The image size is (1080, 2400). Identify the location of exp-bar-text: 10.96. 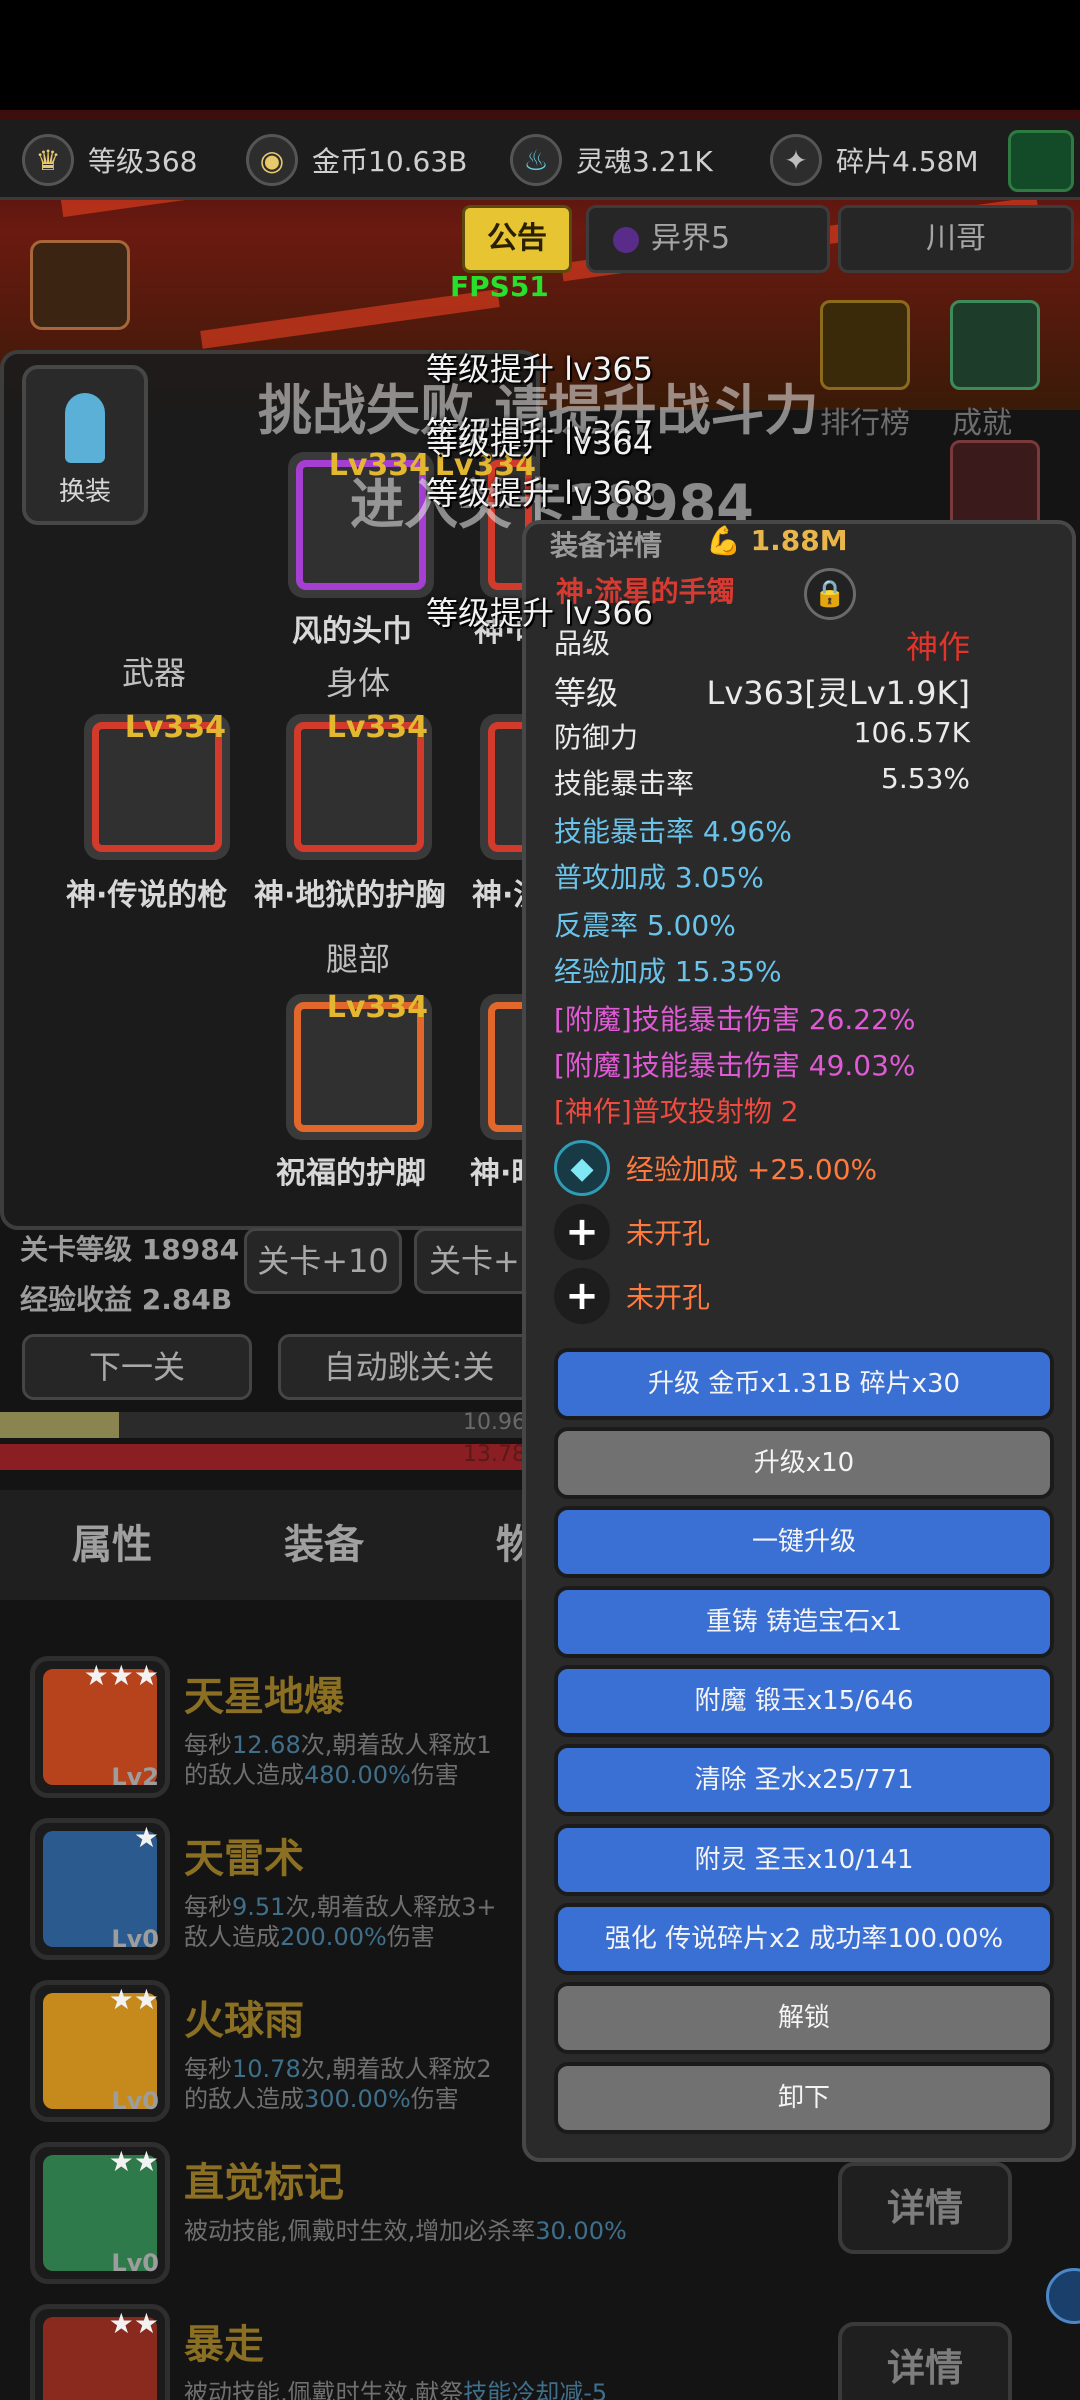
(494, 1422).